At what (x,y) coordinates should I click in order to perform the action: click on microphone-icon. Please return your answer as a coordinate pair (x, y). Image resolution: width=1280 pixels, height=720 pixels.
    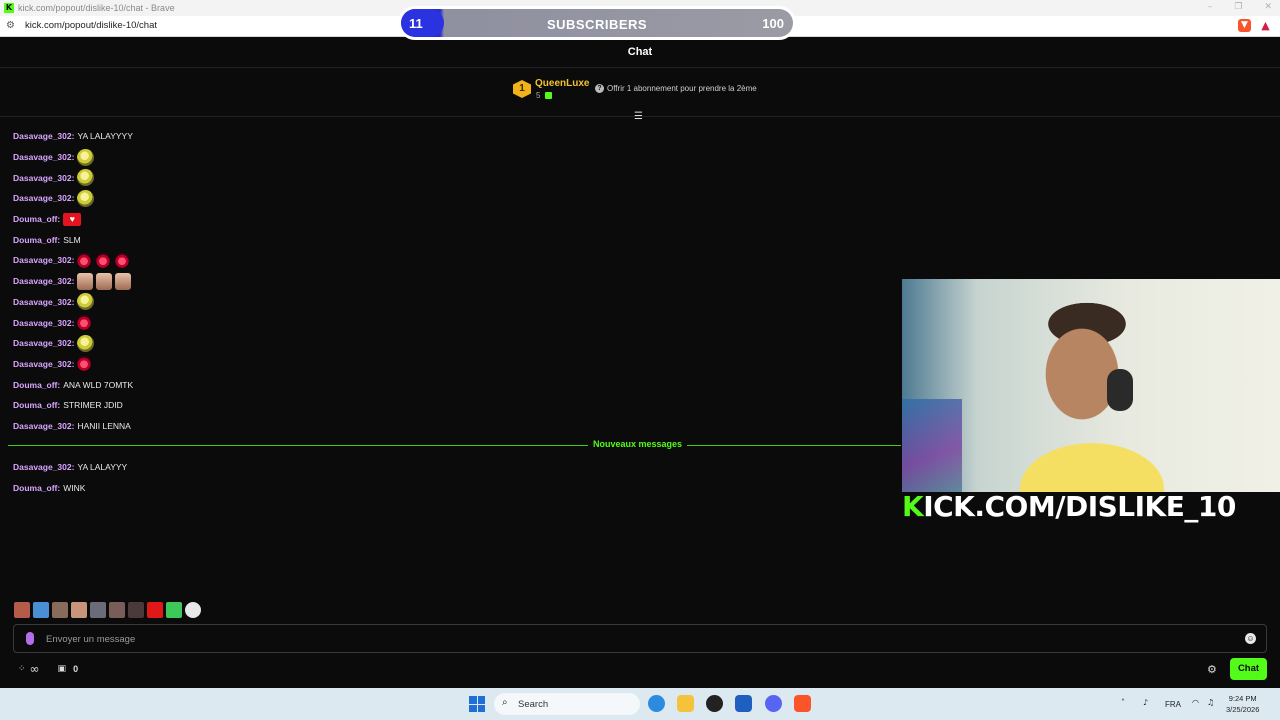
    Looking at the image, I should click on (30, 638).